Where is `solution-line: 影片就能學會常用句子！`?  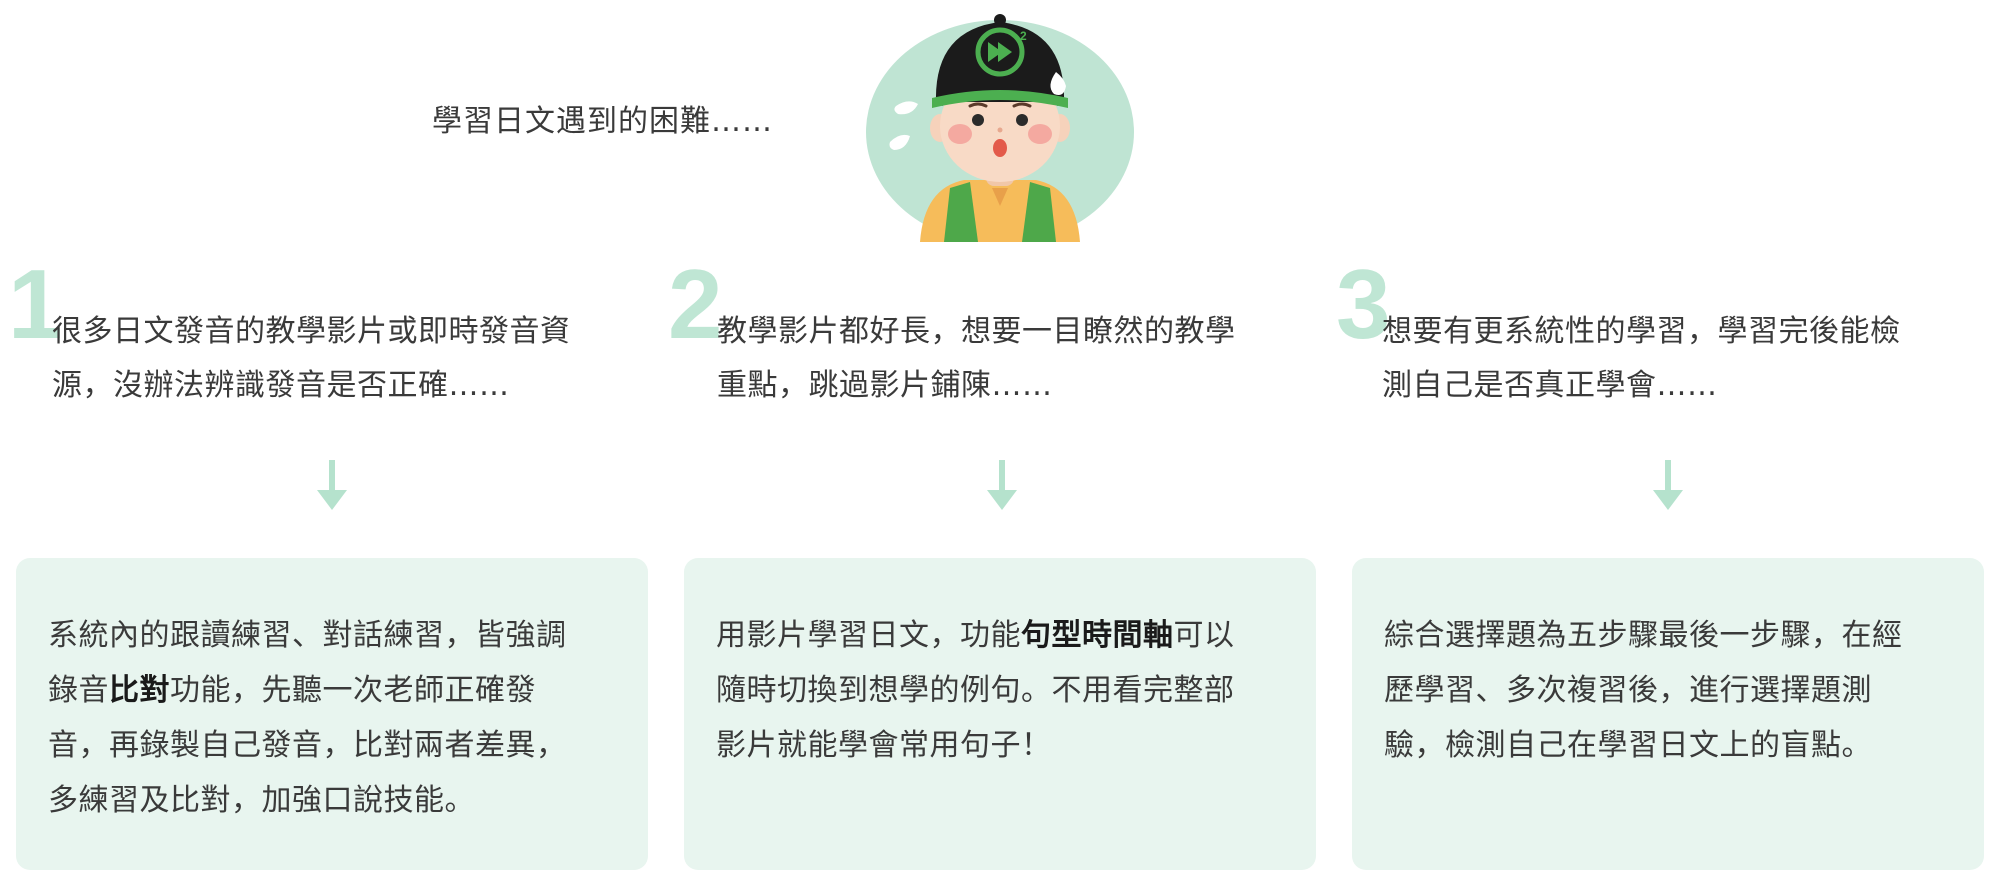 solution-line: 影片就能學會常用句子！ is located at coordinates (884, 745).